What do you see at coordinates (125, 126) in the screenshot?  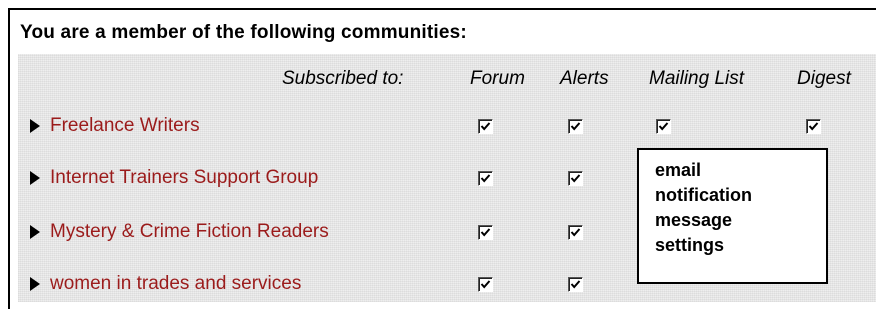 I see `community-link: Freelance Writers` at bounding box center [125, 126].